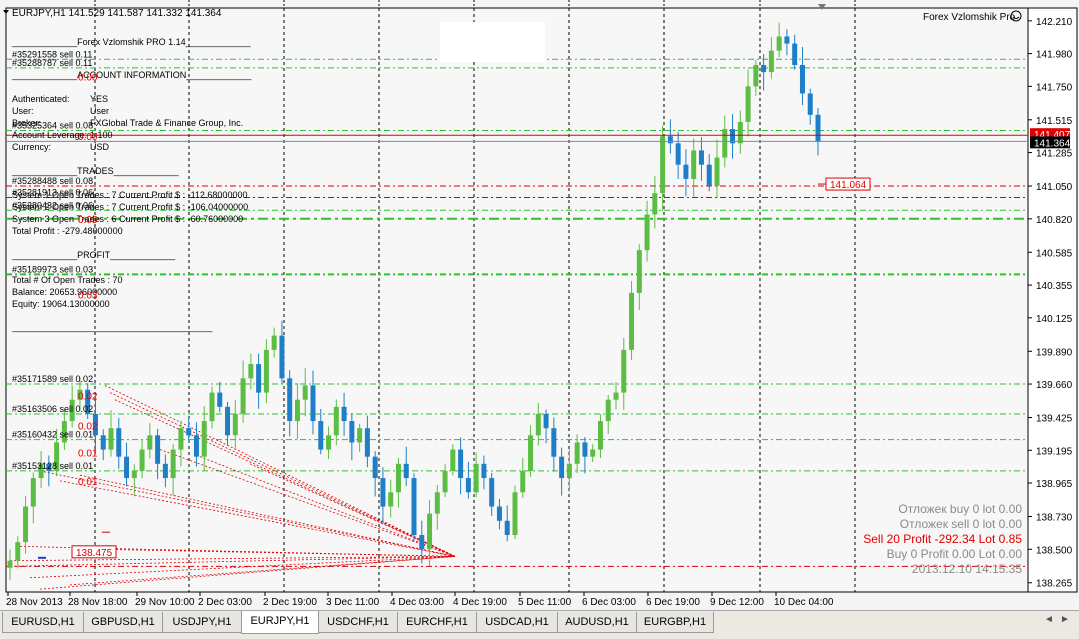  What do you see at coordinates (804, 602) in the screenshot?
I see `x-tick-label-12: 10 Dec 04:00` at bounding box center [804, 602].